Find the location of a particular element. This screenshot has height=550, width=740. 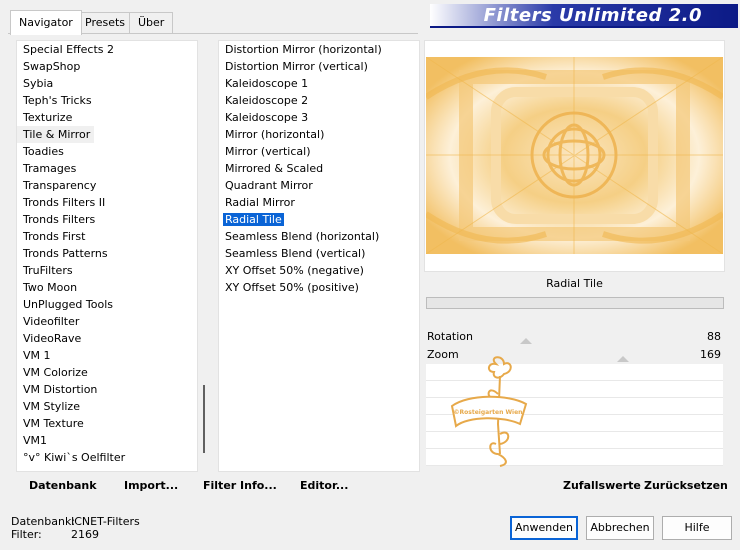

progress-bar is located at coordinates (575, 303).